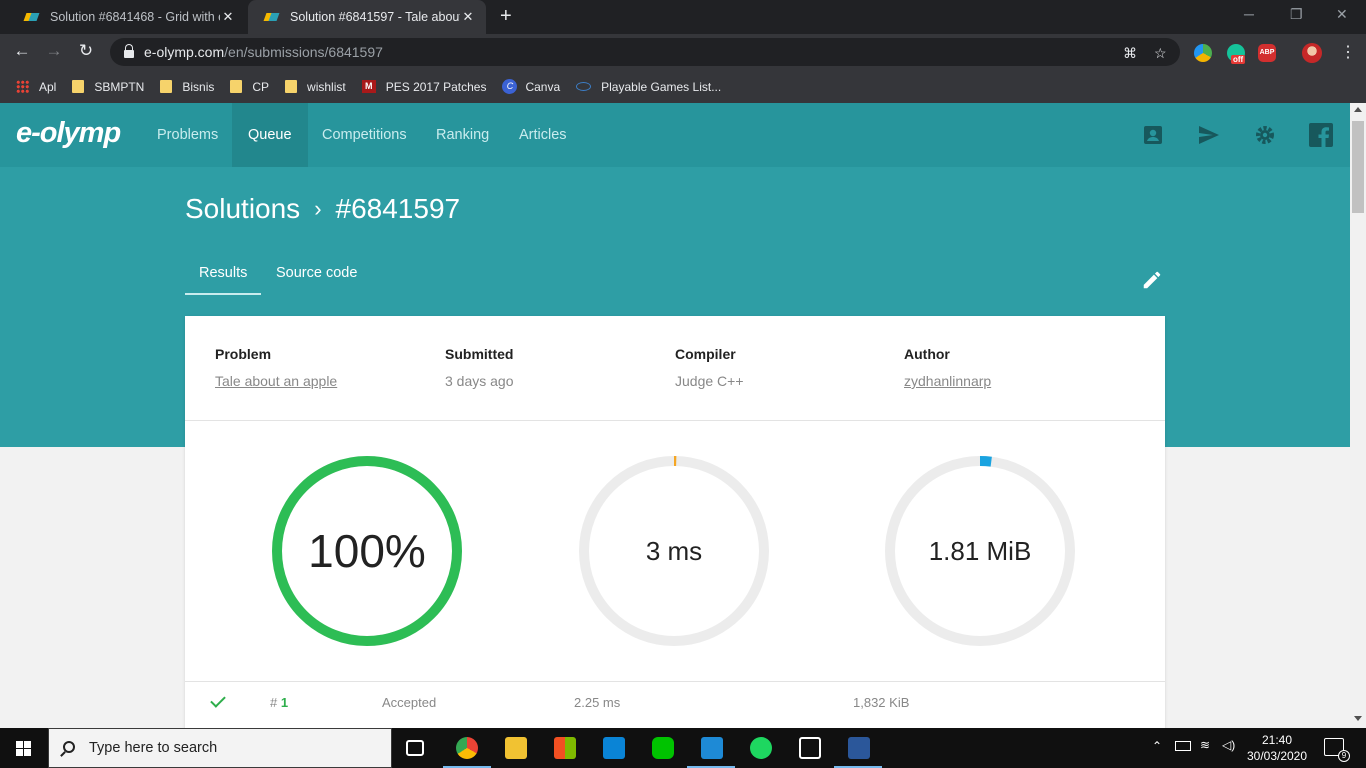 Image resolution: width=1366 pixels, height=768 pixels. I want to click on scroll-down-arrow-icon, so click(1358, 718).